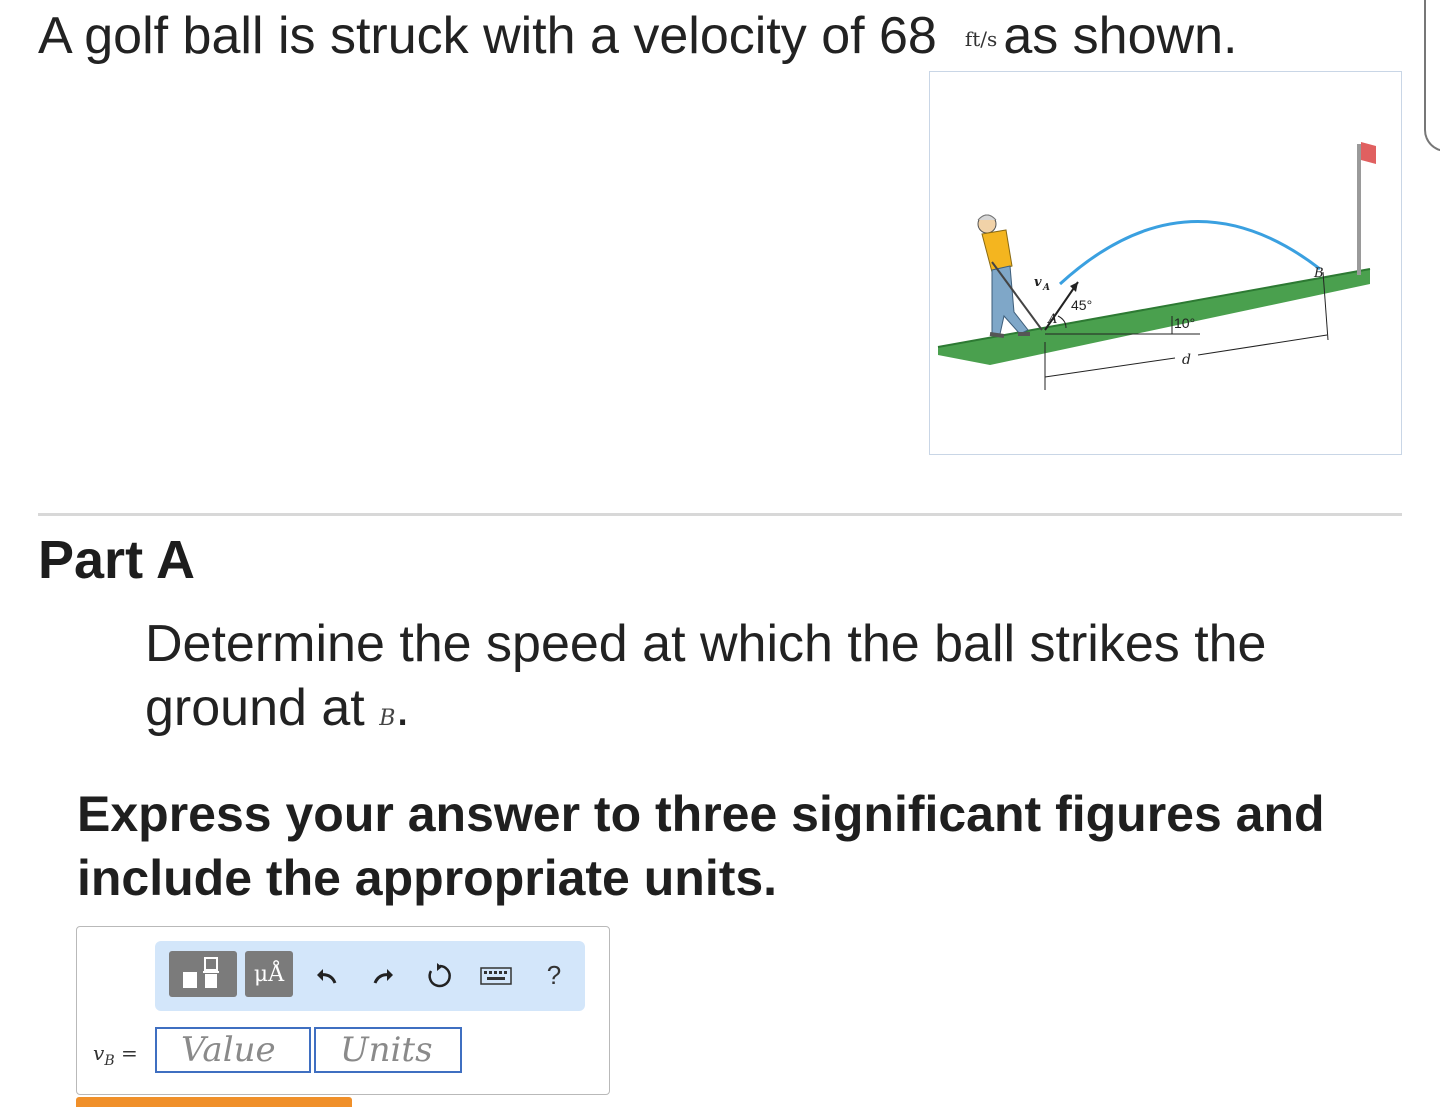  What do you see at coordinates (1120, 36) in the screenshot?
I see `problem-text-after: as shown.` at bounding box center [1120, 36].